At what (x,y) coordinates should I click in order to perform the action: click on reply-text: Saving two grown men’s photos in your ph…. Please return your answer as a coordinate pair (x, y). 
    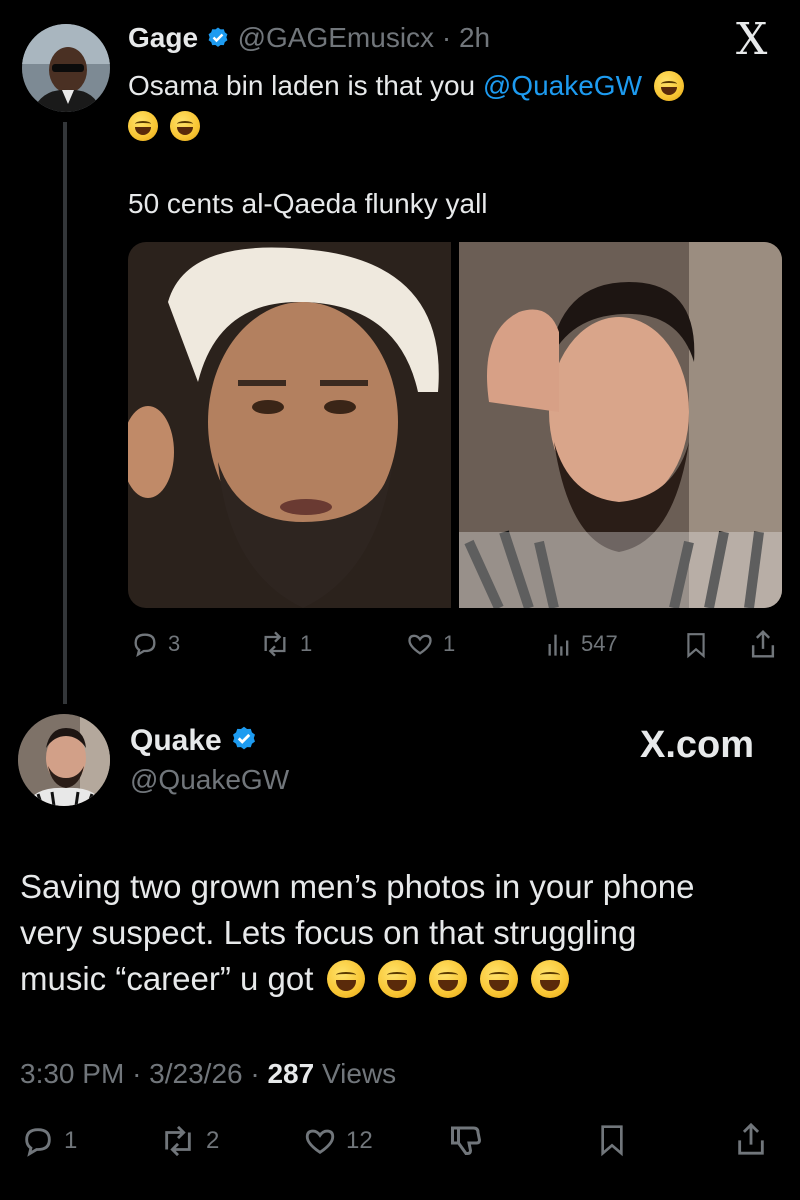
    Looking at the image, I should click on (405, 933).